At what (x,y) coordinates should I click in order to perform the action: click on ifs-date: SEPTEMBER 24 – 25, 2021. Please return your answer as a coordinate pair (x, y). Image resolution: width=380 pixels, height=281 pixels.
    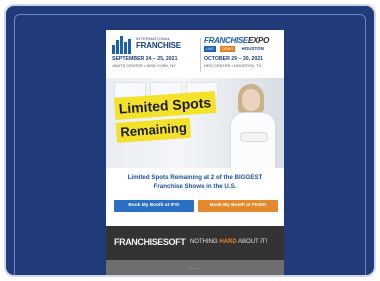
    Looking at the image, I should click on (145, 59).